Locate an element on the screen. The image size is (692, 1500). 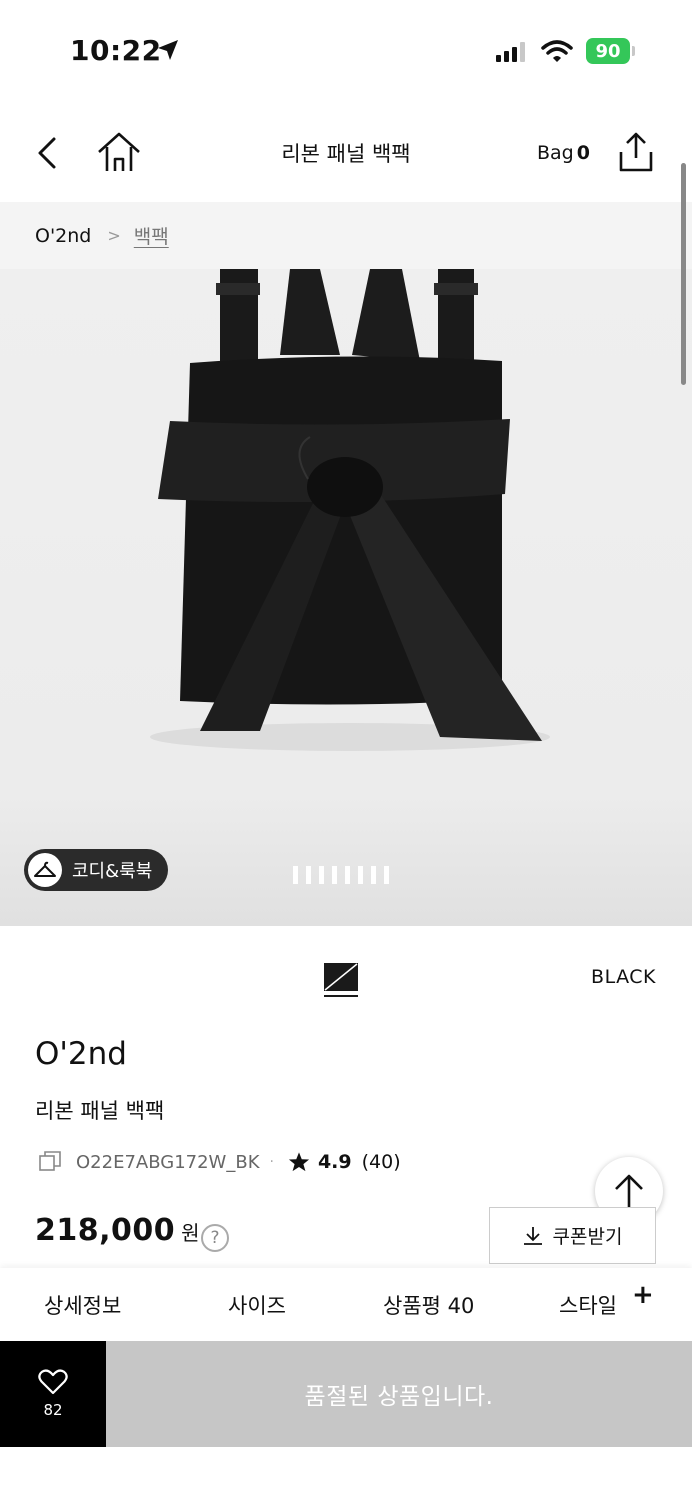
breadcrumb-category: 백팩 is located at coordinates (151, 235).